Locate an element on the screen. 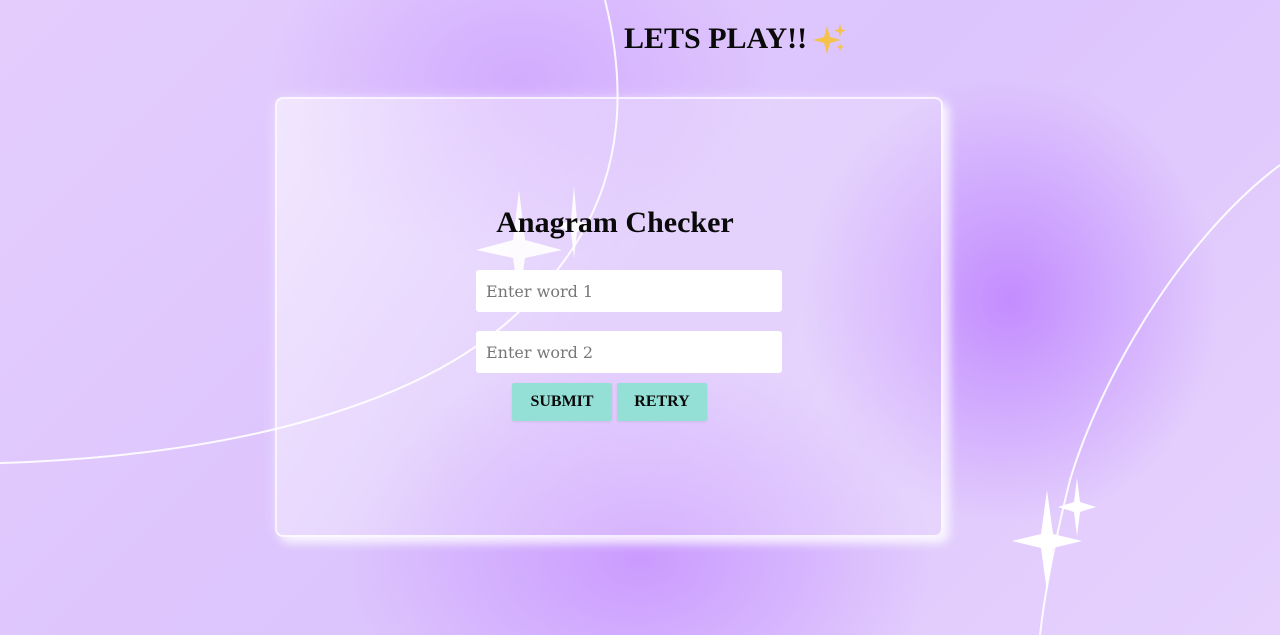  word-2-input is located at coordinates (629, 352).